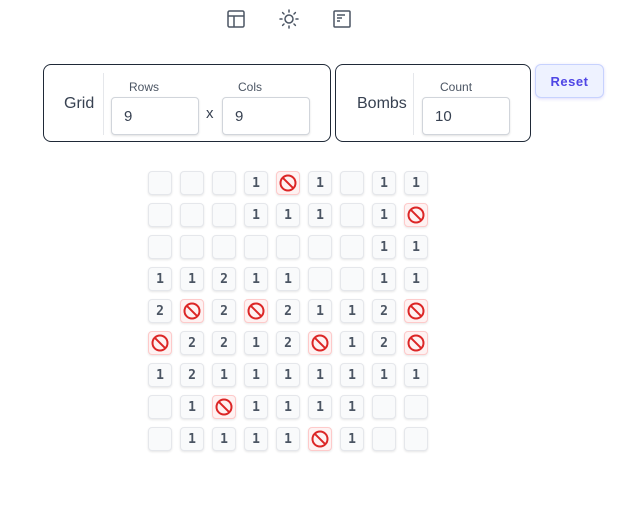 The width and height of the screenshot is (620, 510). What do you see at coordinates (236, 19) in the screenshot?
I see `layout-icon` at bounding box center [236, 19].